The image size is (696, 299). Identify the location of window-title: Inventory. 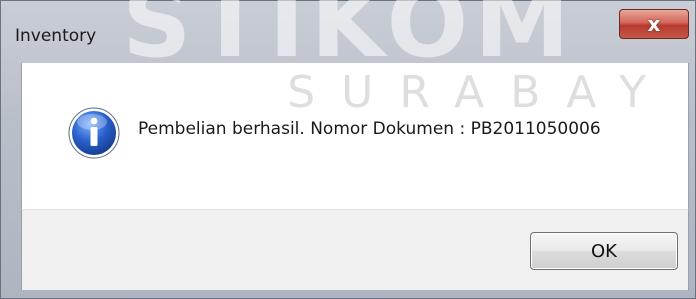
(56, 36).